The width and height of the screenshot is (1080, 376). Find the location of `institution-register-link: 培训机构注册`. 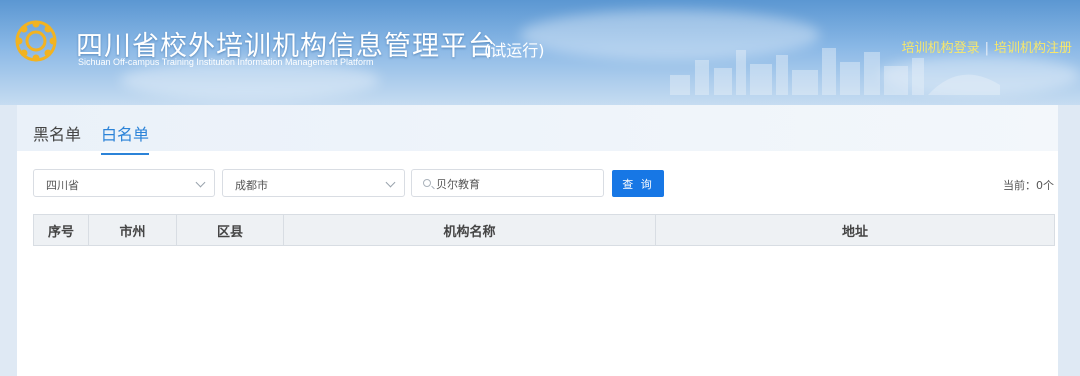

institution-register-link: 培训机构注册 is located at coordinates (1033, 48).